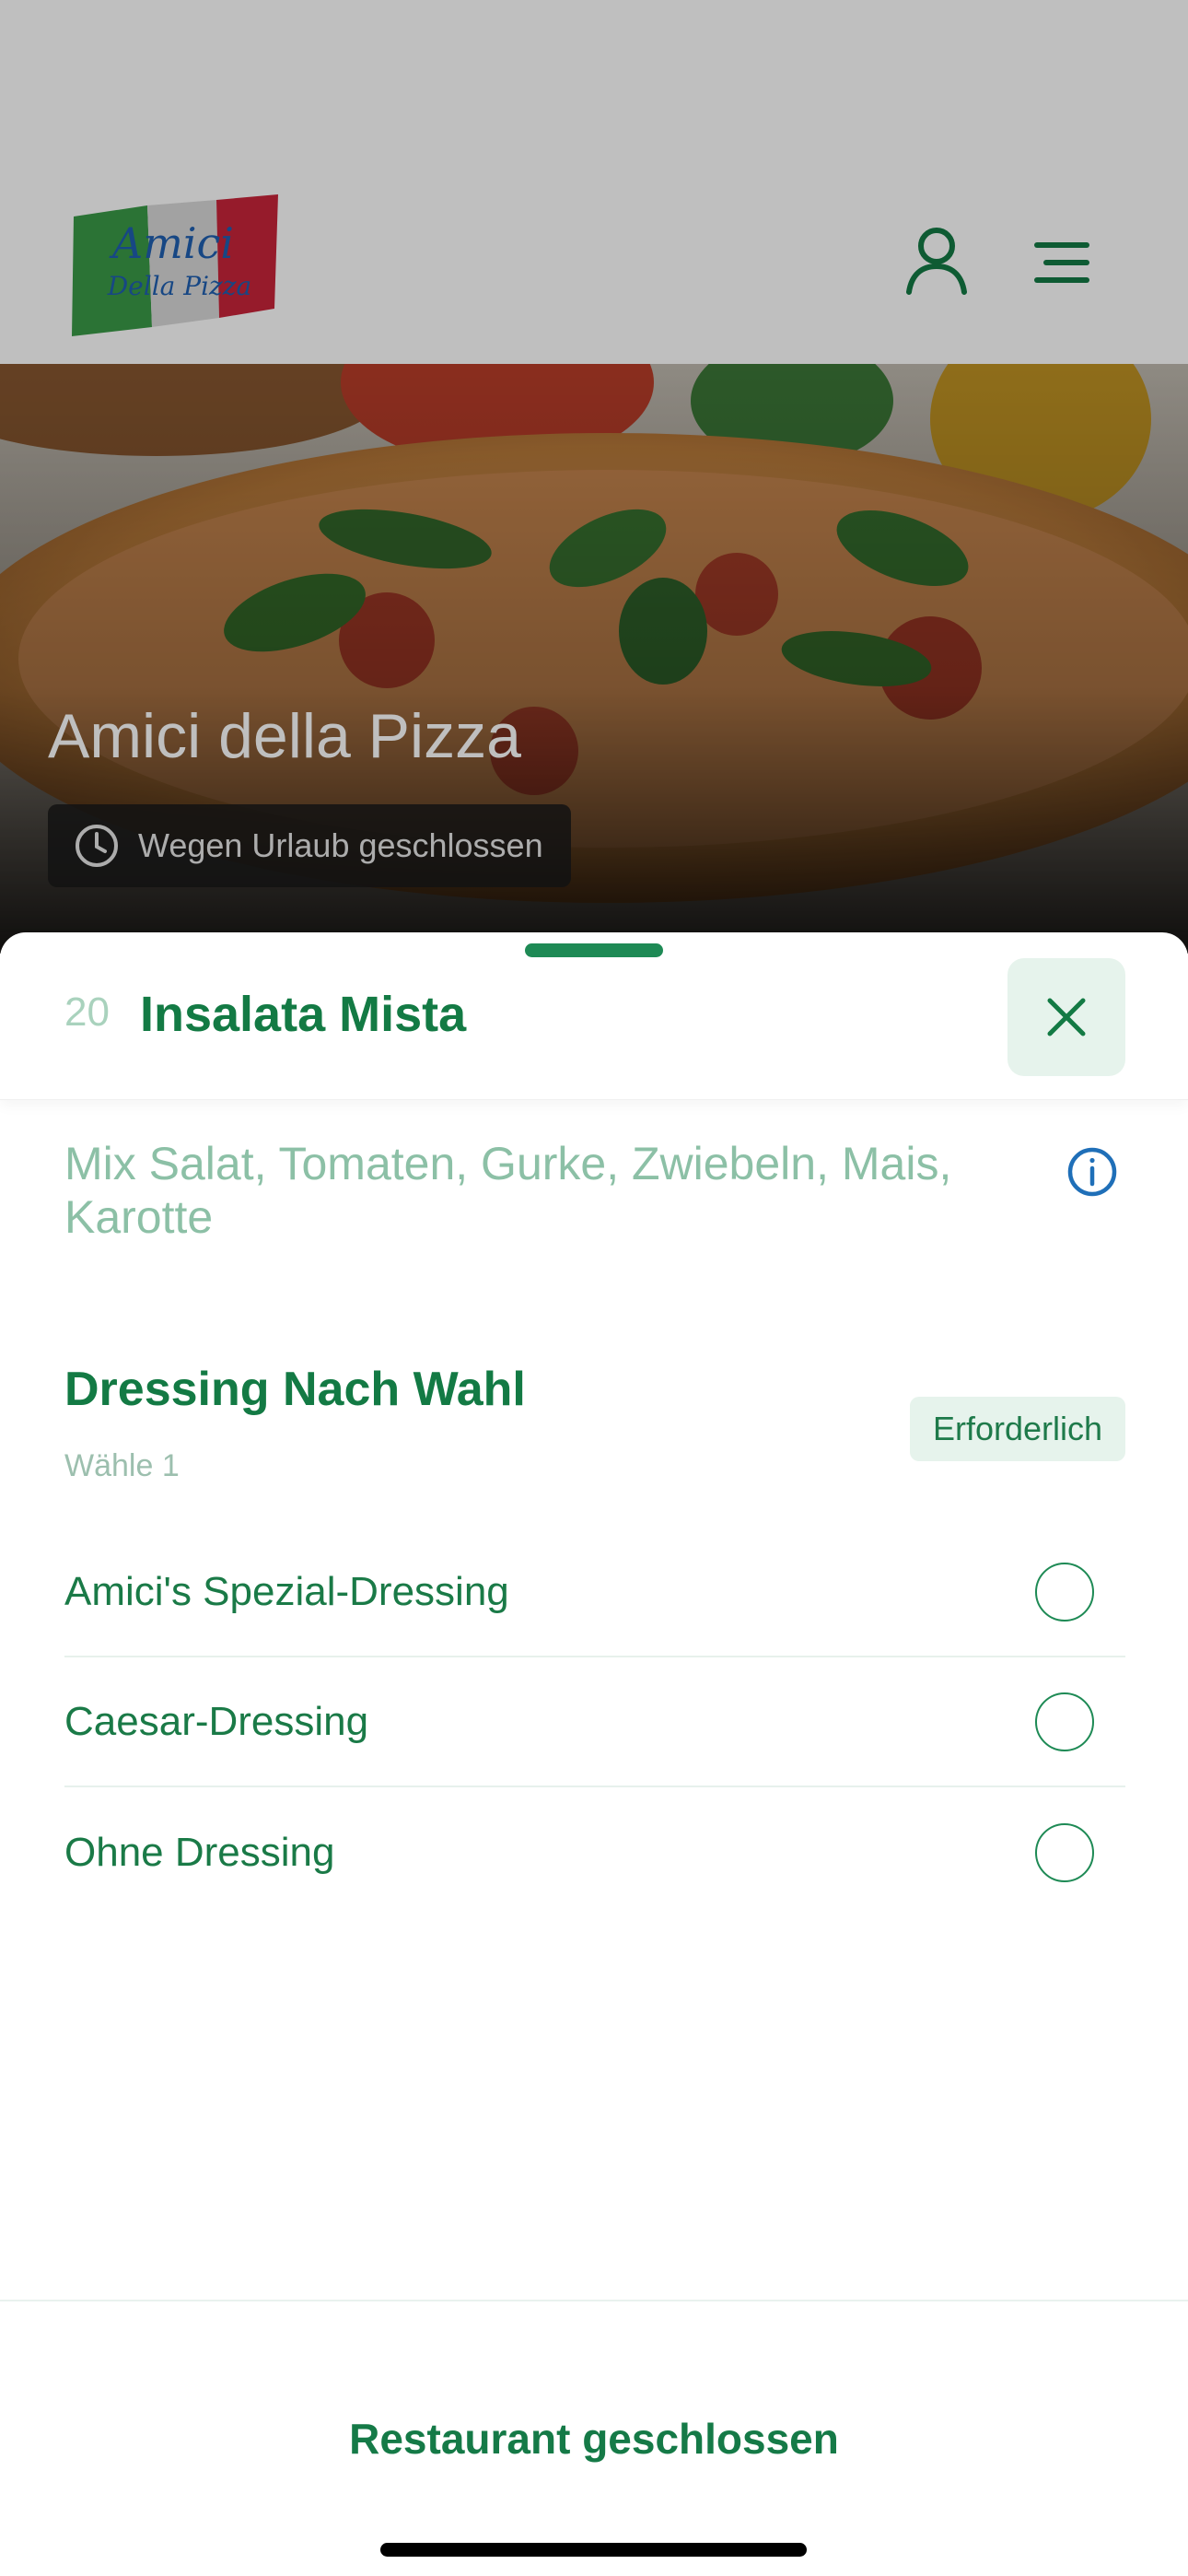 Image resolution: width=1188 pixels, height=2576 pixels. Describe the element at coordinates (593, 2550) in the screenshot. I see `home-indicator` at that location.